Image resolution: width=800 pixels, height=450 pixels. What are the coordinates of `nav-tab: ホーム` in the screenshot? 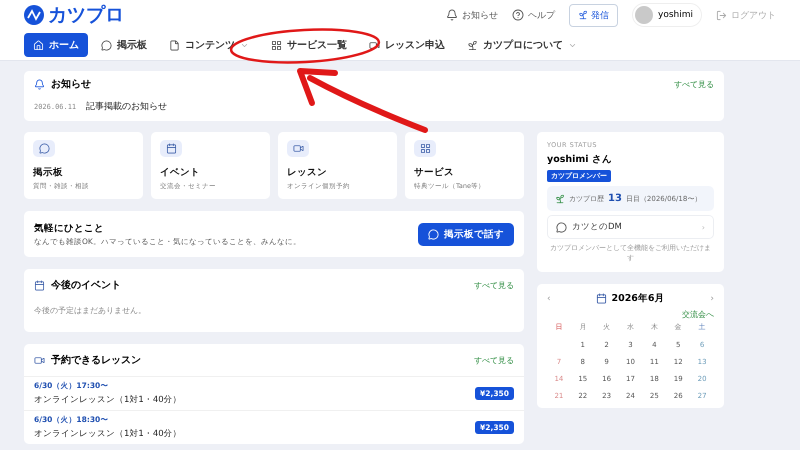 It's located at (56, 45).